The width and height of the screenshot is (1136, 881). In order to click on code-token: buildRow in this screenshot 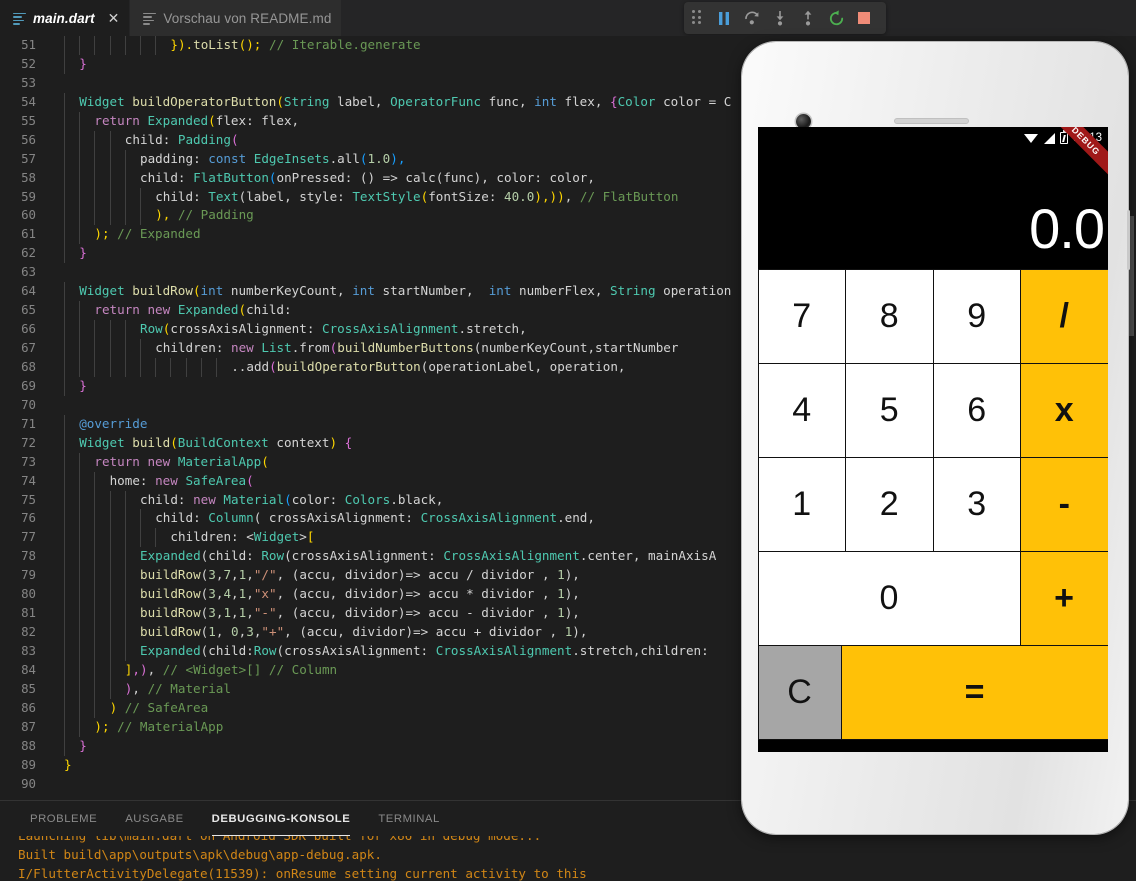, I will do `click(170, 575)`.